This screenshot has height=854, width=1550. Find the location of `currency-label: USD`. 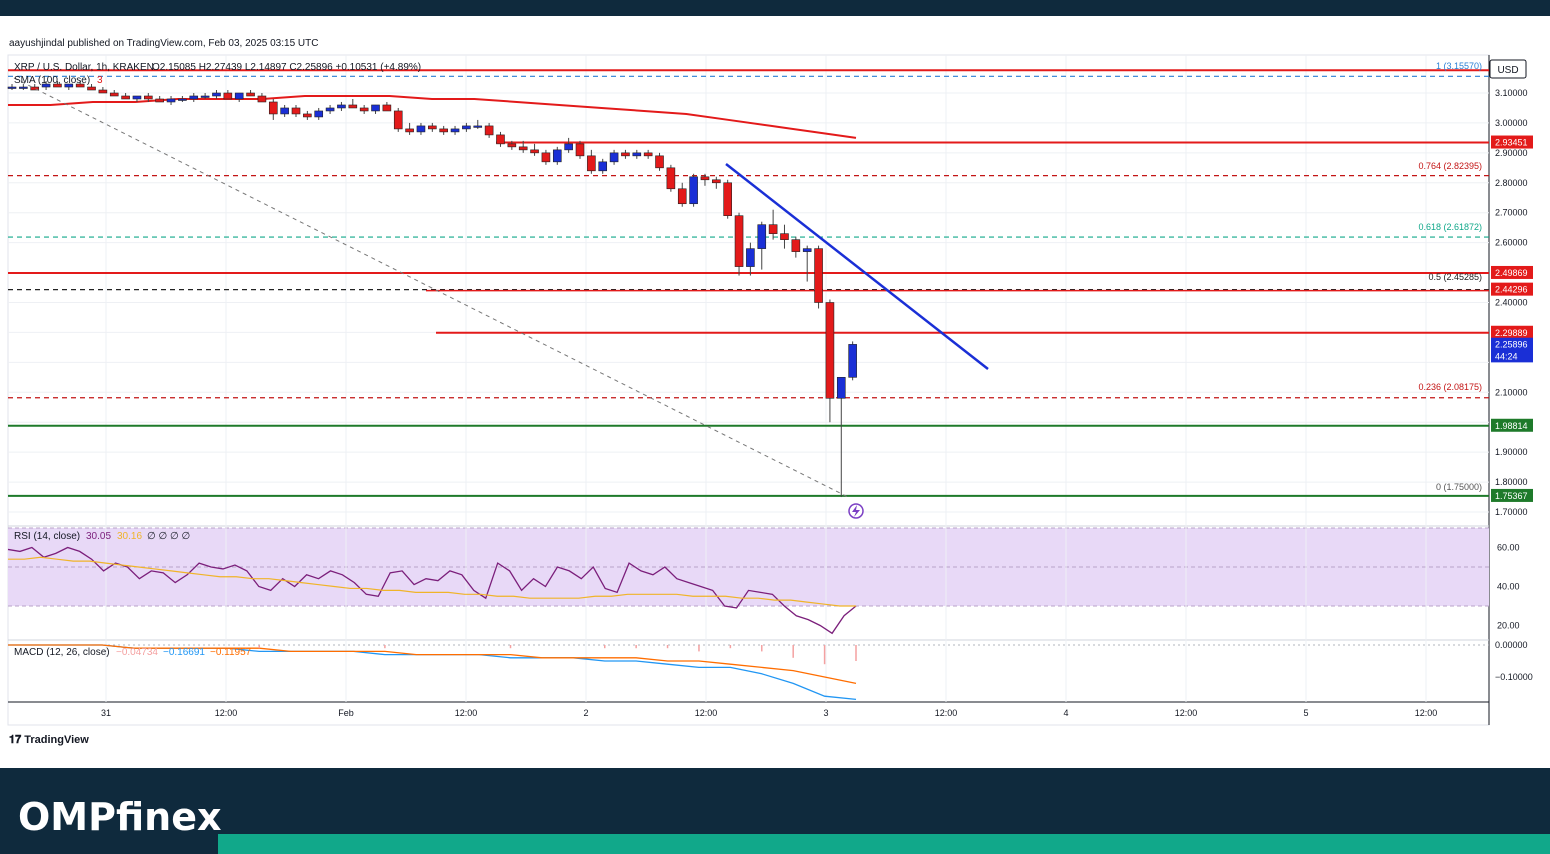

currency-label: USD is located at coordinates (1507, 70).